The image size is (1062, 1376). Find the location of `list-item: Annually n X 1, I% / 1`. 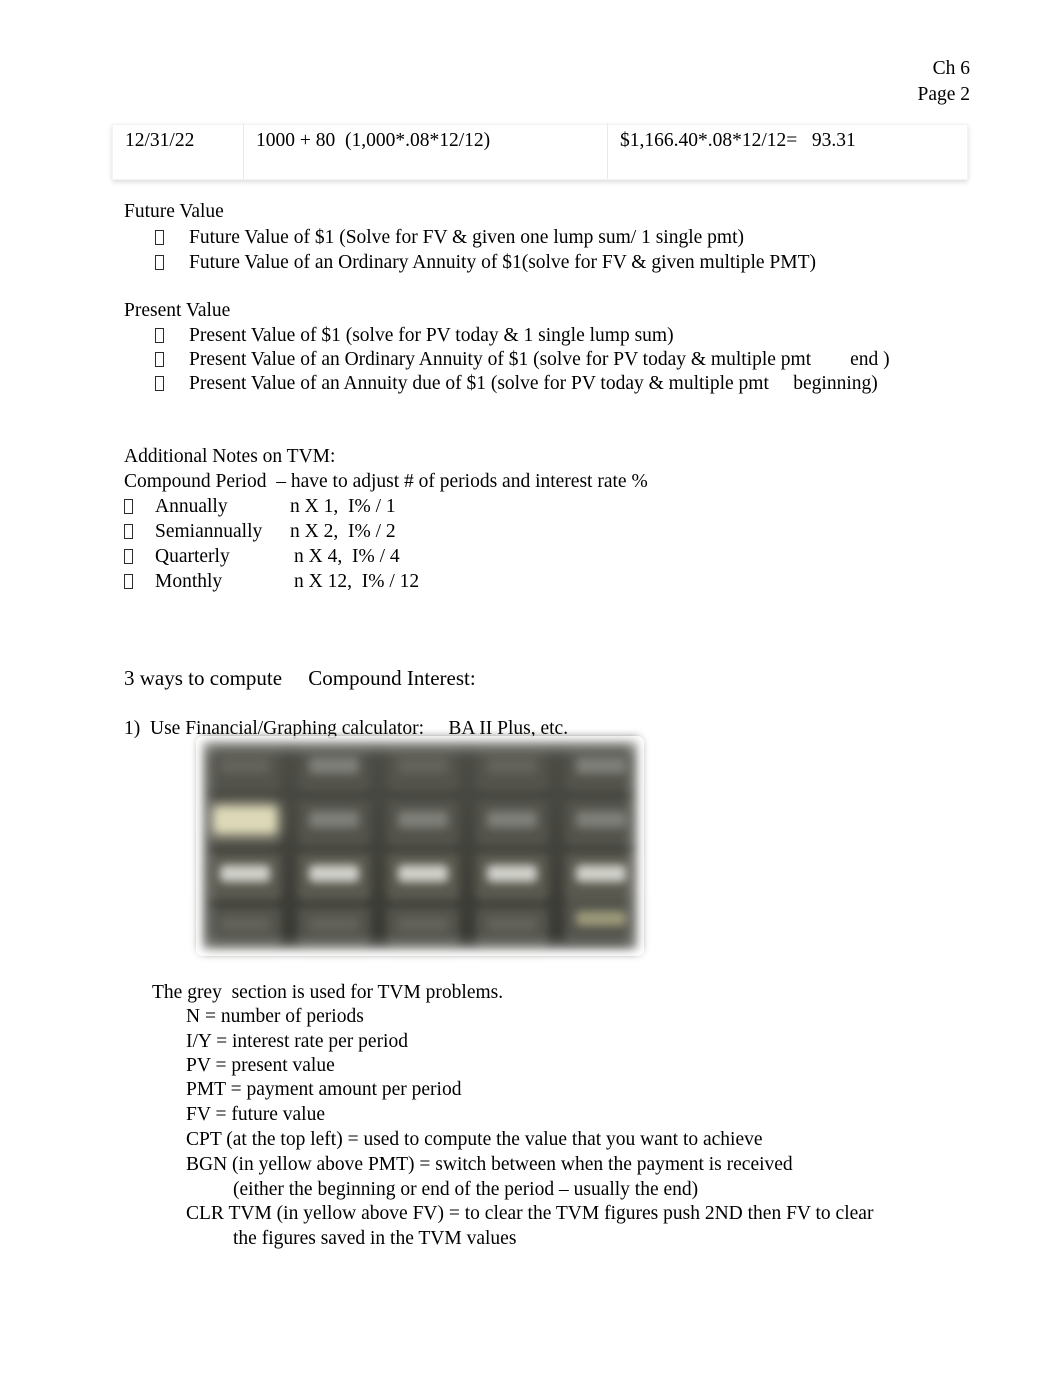

list-item: Annually n X 1, I% / 1 is located at coordinates (260, 506).